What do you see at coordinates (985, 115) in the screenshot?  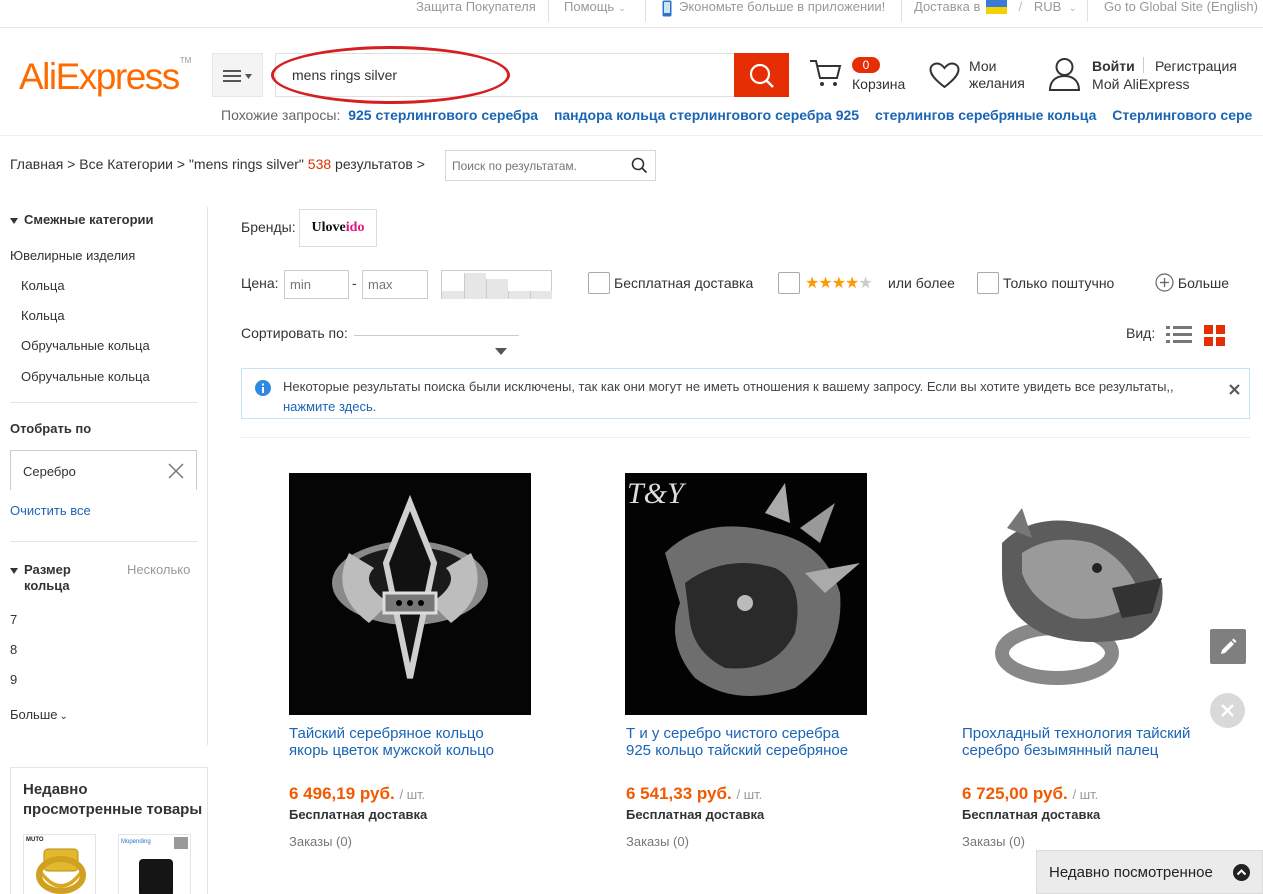 I see `related-search-link: стерлингов серебряные кольца` at bounding box center [985, 115].